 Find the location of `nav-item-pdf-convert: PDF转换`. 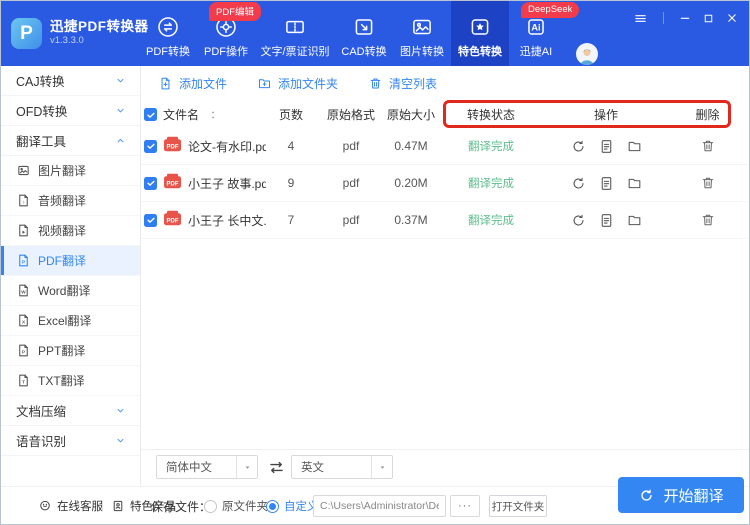

nav-item-pdf-convert: PDF转换 is located at coordinates (168, 33).